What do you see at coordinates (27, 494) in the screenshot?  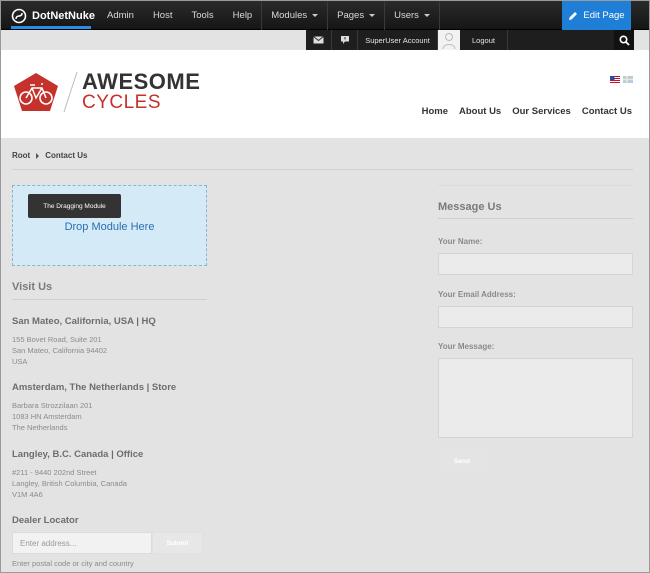 I see `address-line: V1M 4A6` at bounding box center [27, 494].